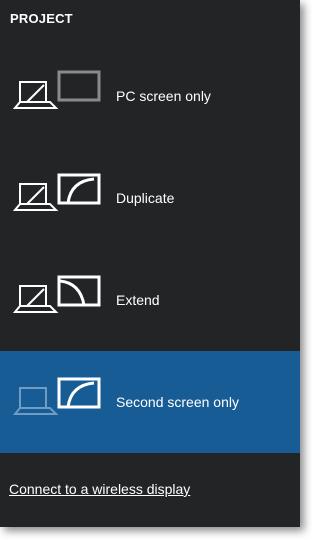 This screenshot has width=320, height=540. Describe the element at coordinates (145, 198) in the screenshot. I see `option-label: Duplicate` at that location.